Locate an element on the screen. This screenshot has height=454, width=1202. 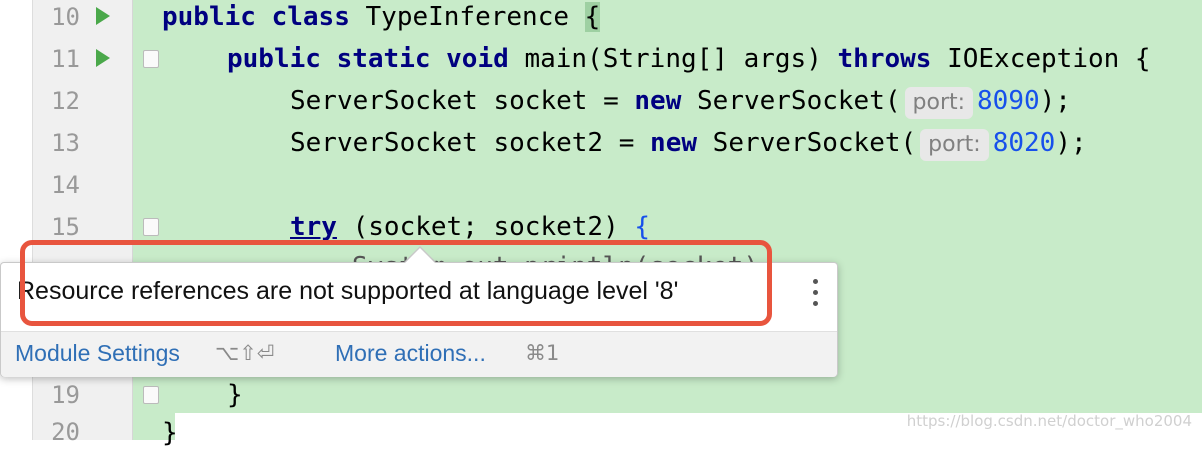
line-number: 13 is located at coordinates (65, 143).